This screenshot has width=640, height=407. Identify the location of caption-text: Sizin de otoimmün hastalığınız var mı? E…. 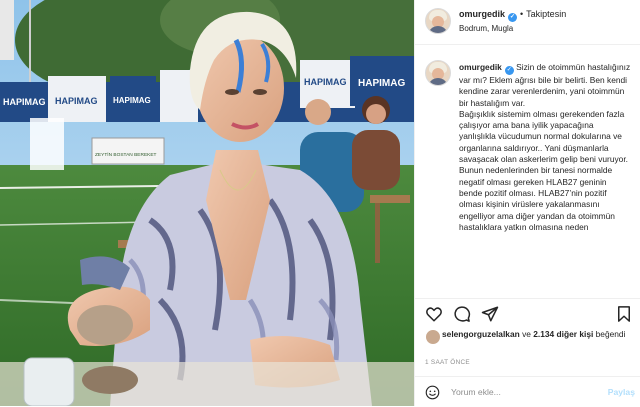
(545, 147).